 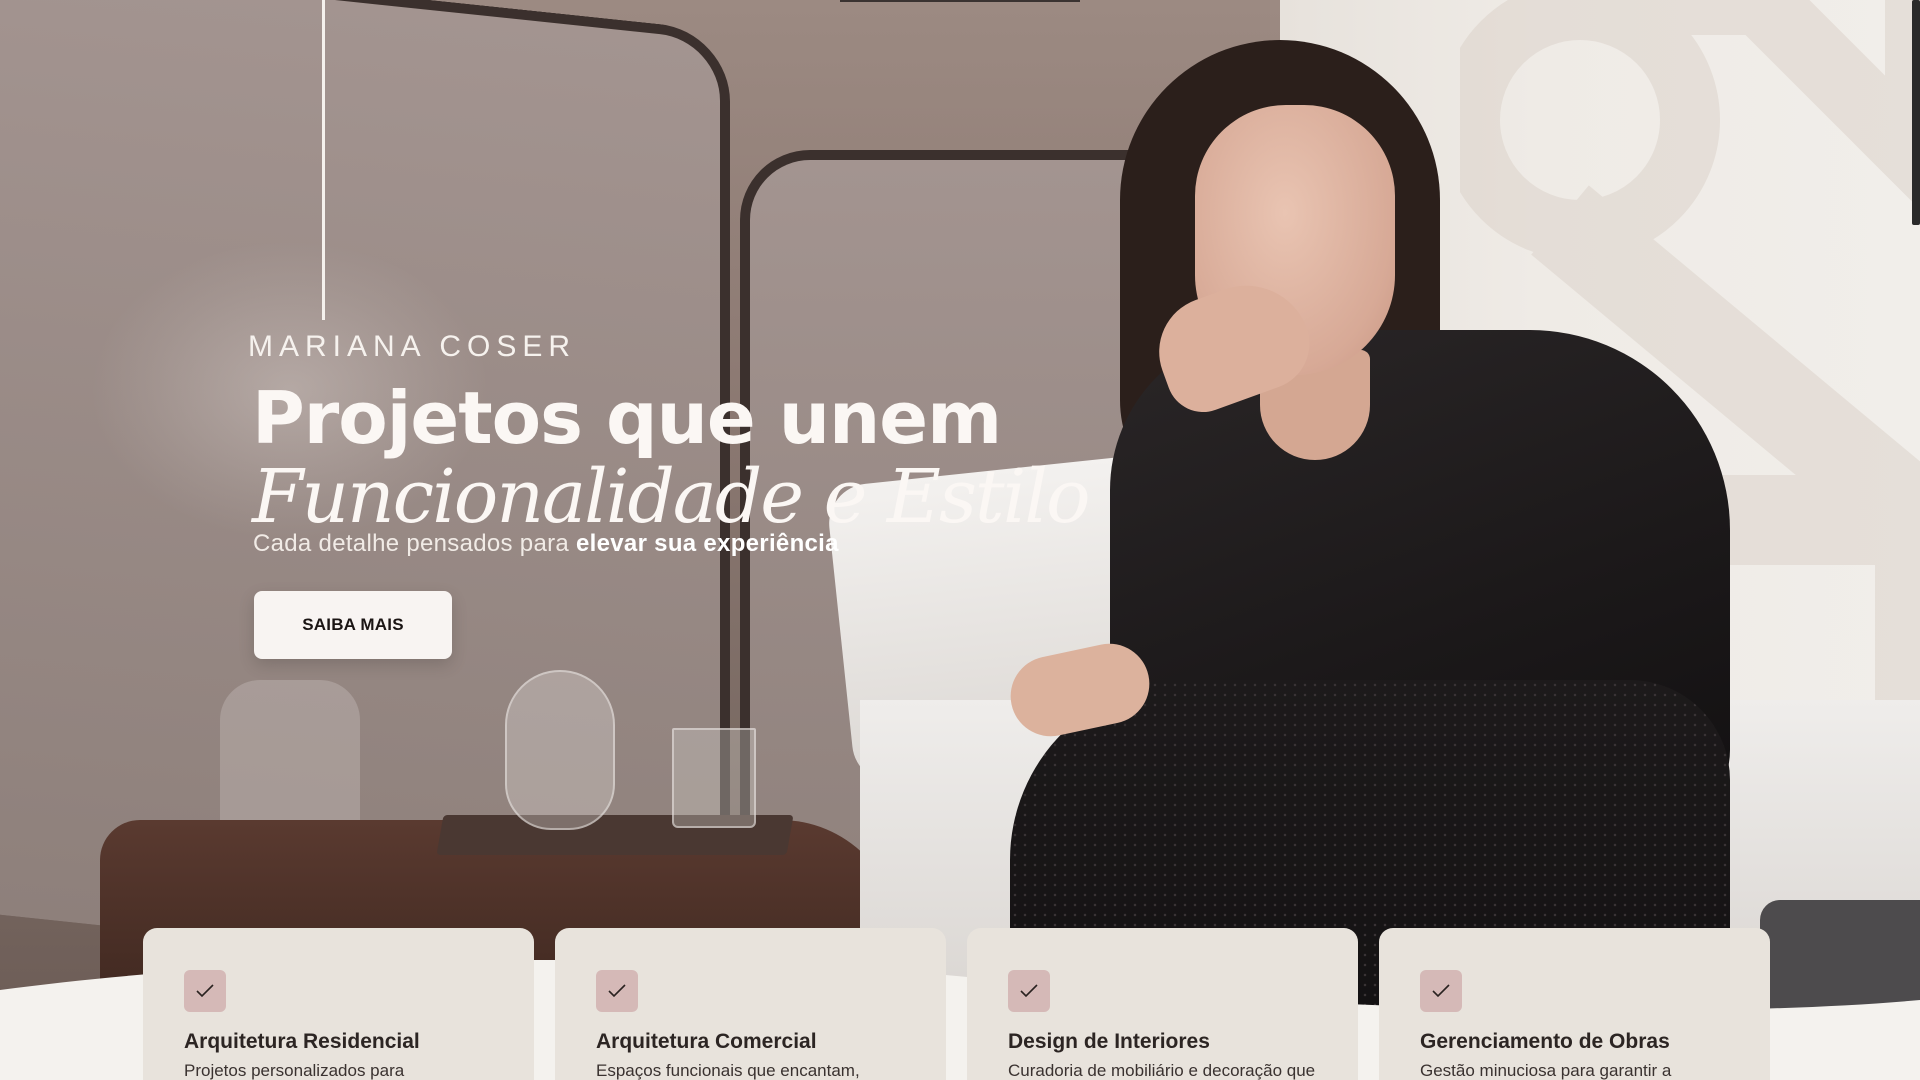 What do you see at coordinates (1916, 112) in the screenshot?
I see `page-scrollbar` at bounding box center [1916, 112].